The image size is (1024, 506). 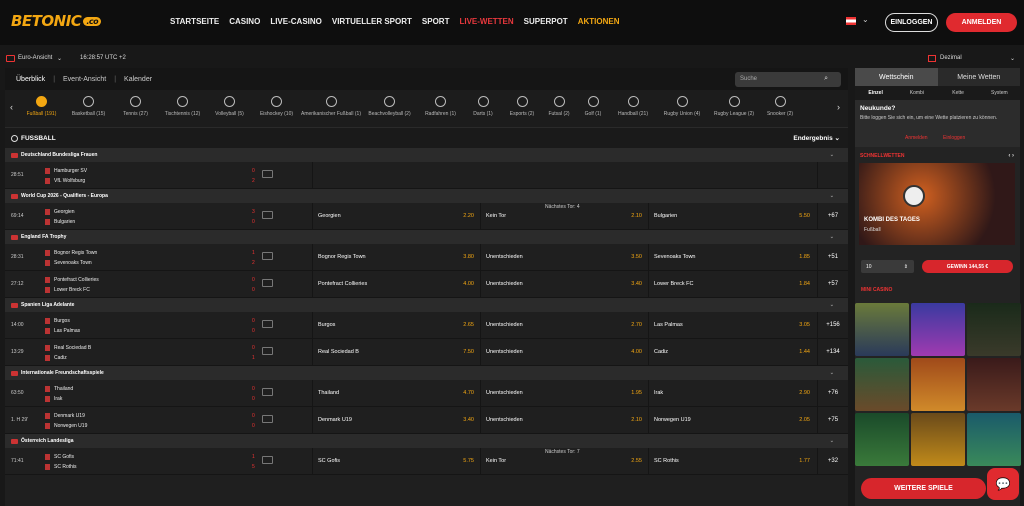 What do you see at coordinates (865, 19) in the screenshot?
I see `chevron-down-icon: ⌄` at bounding box center [865, 19].